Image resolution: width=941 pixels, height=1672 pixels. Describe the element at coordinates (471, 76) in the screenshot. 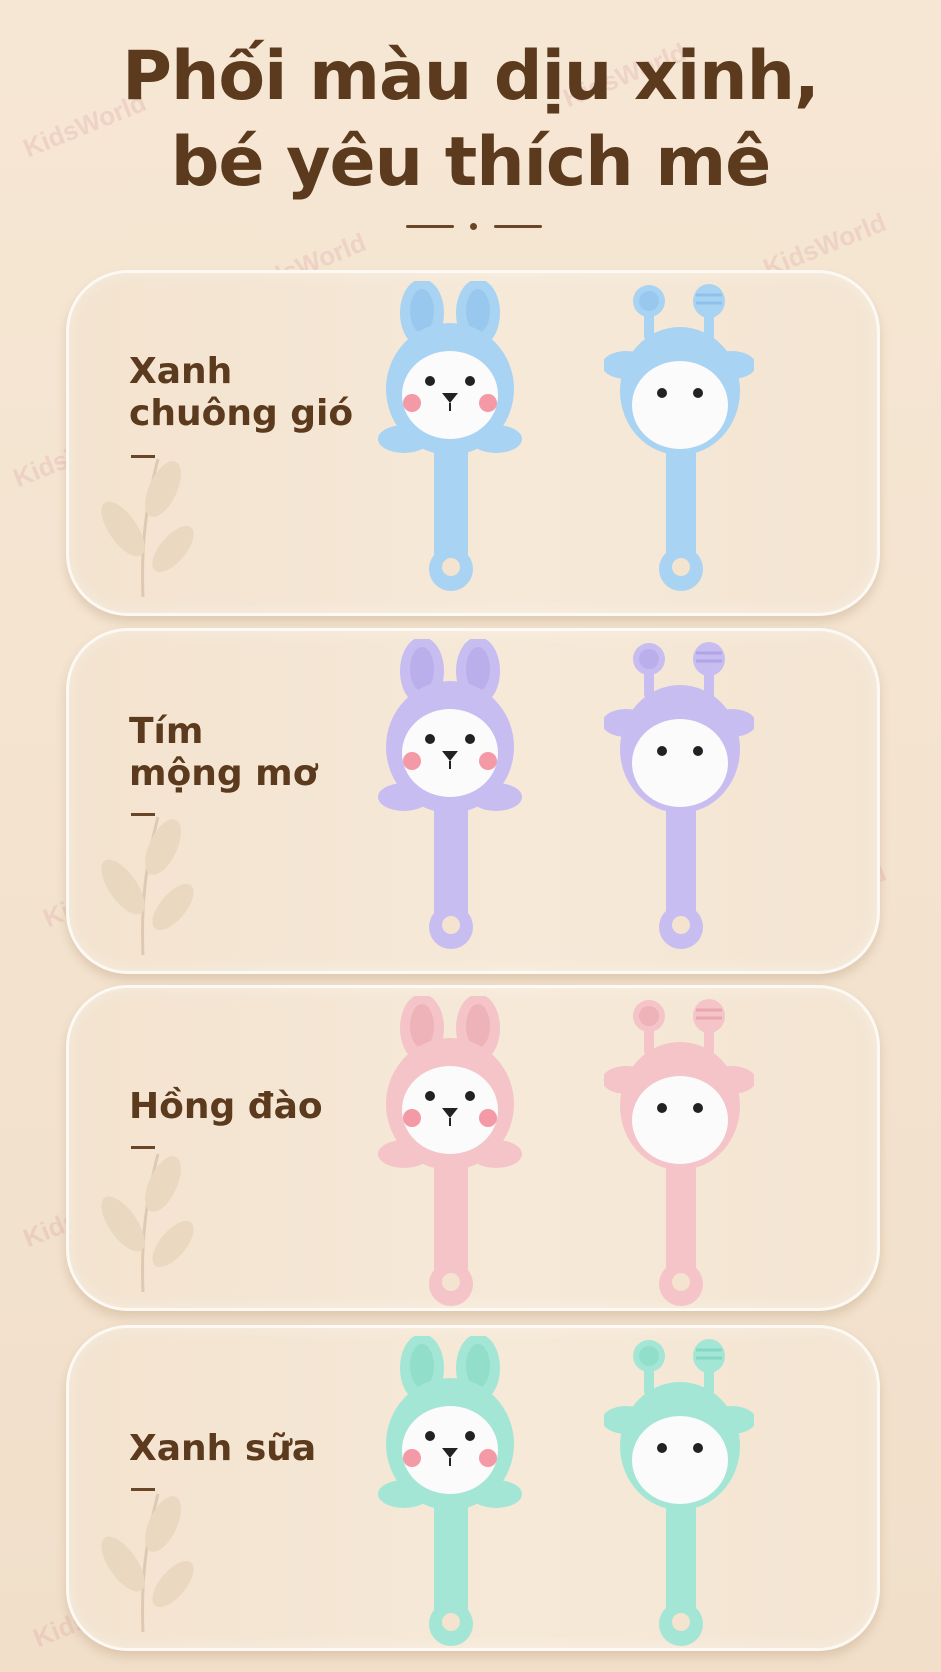

I see `headline-line-1: Phối màu dịu xinh,` at that location.